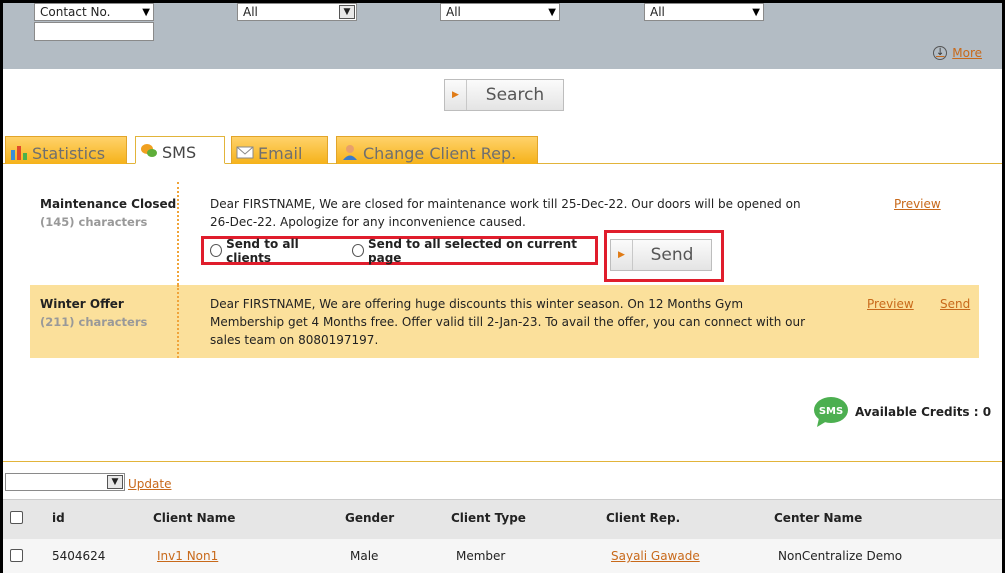 Image resolution: width=1005 pixels, height=573 pixels. I want to click on sms-credits: SMS Available Credits : 0, so click(902, 412).